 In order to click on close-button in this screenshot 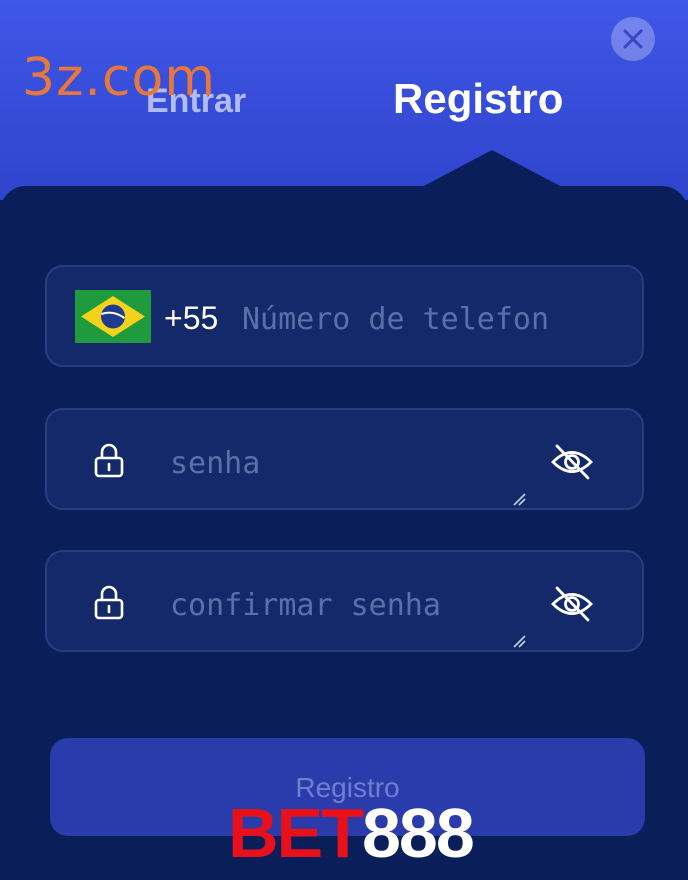, I will do `click(633, 39)`.